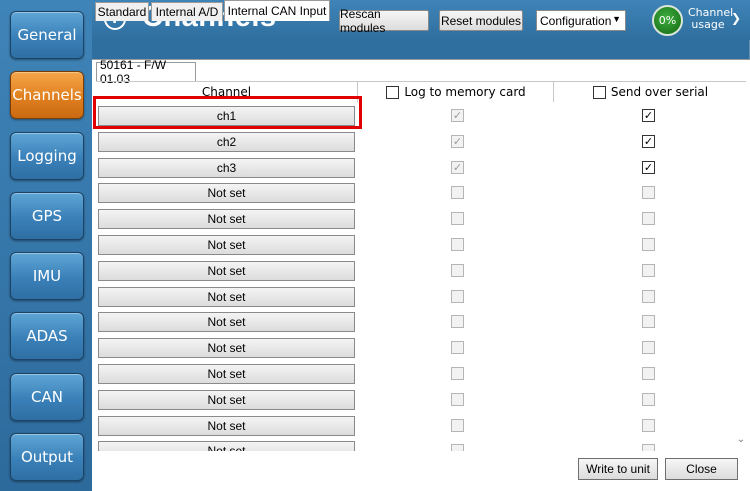 This screenshot has width=750, height=491. What do you see at coordinates (701, 469) in the screenshot?
I see `close-button: Close` at bounding box center [701, 469].